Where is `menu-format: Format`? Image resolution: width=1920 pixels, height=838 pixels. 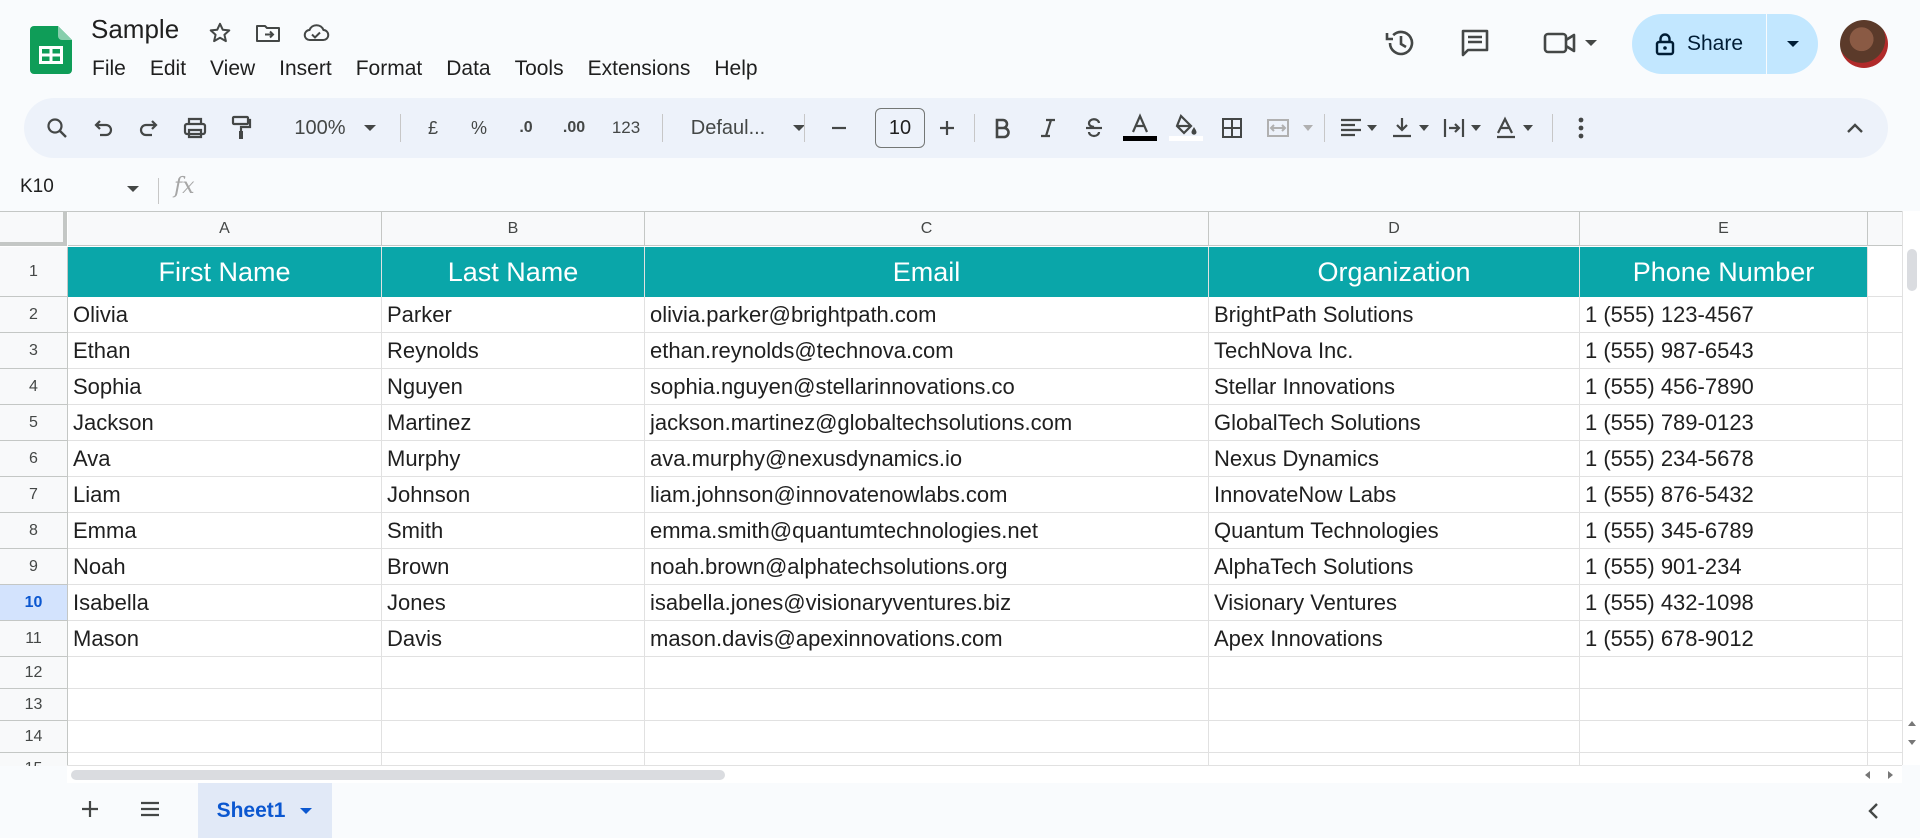 menu-format: Format is located at coordinates (389, 69).